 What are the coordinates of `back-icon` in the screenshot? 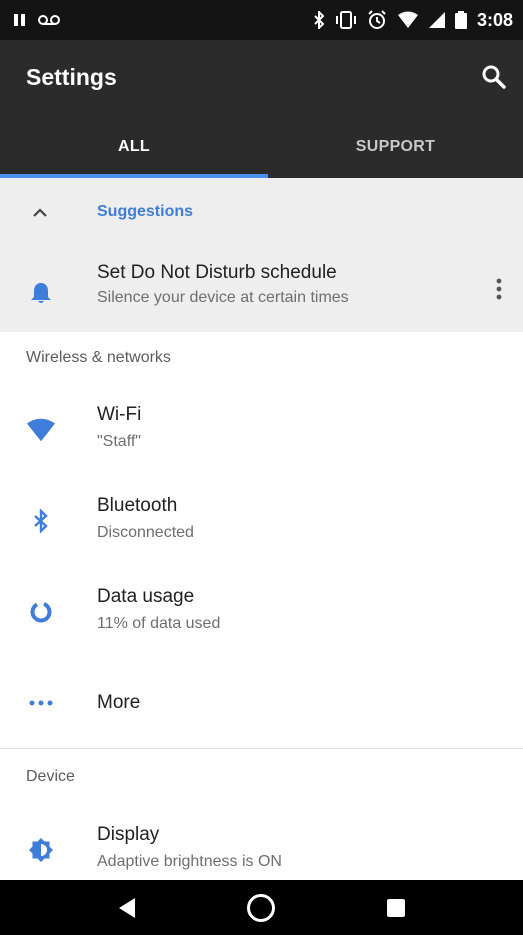 It's located at (127, 907).